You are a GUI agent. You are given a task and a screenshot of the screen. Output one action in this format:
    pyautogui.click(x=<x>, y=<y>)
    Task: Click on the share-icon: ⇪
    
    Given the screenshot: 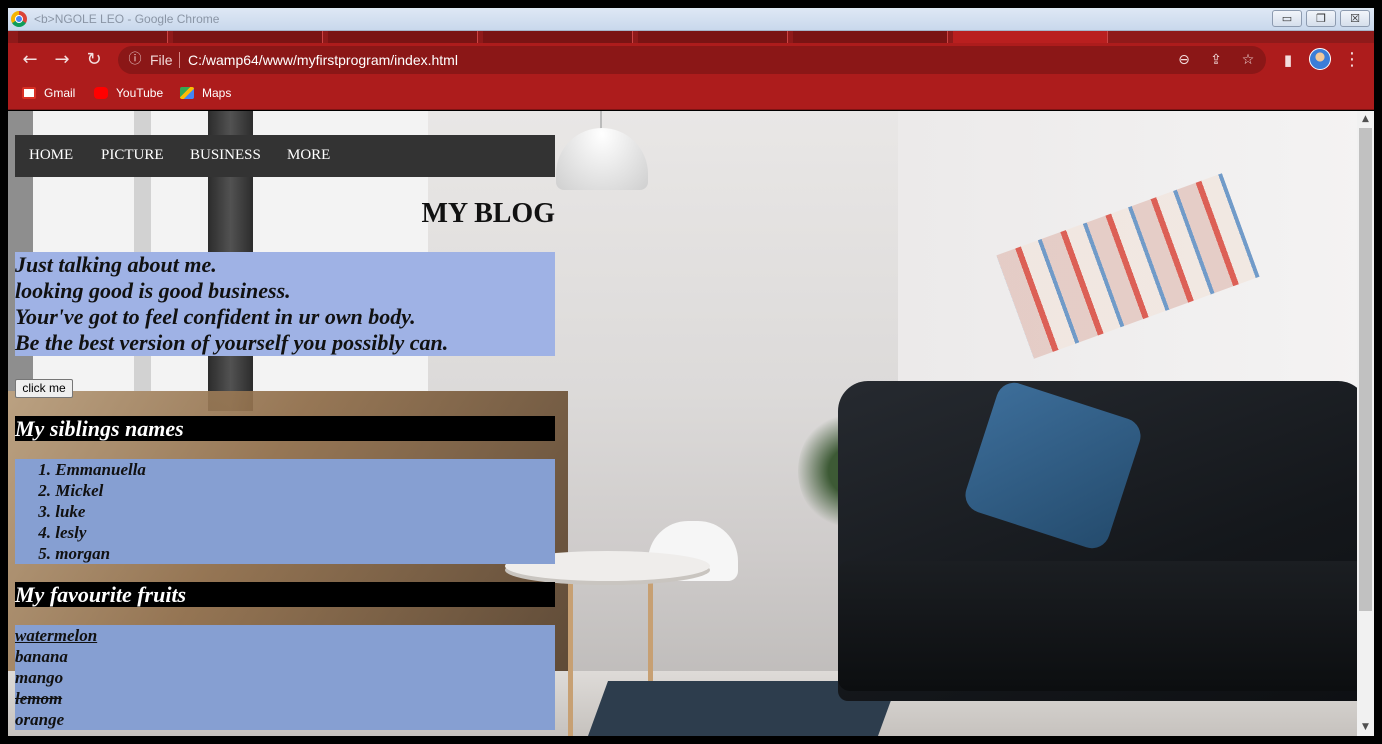 What is the action you would take?
    pyautogui.click(x=1216, y=60)
    